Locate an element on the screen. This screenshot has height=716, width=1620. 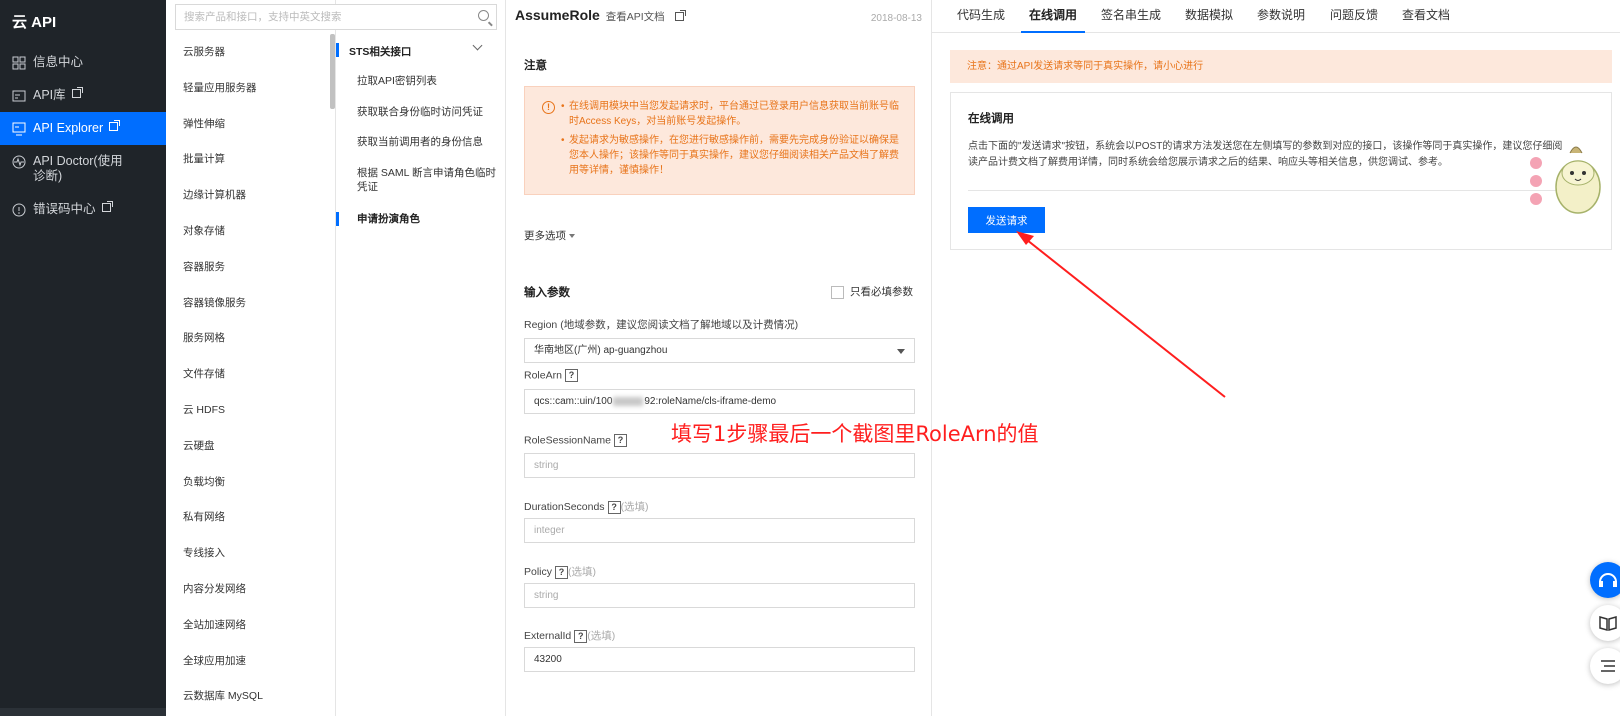
scrollbar is located at coordinates (332, 71).